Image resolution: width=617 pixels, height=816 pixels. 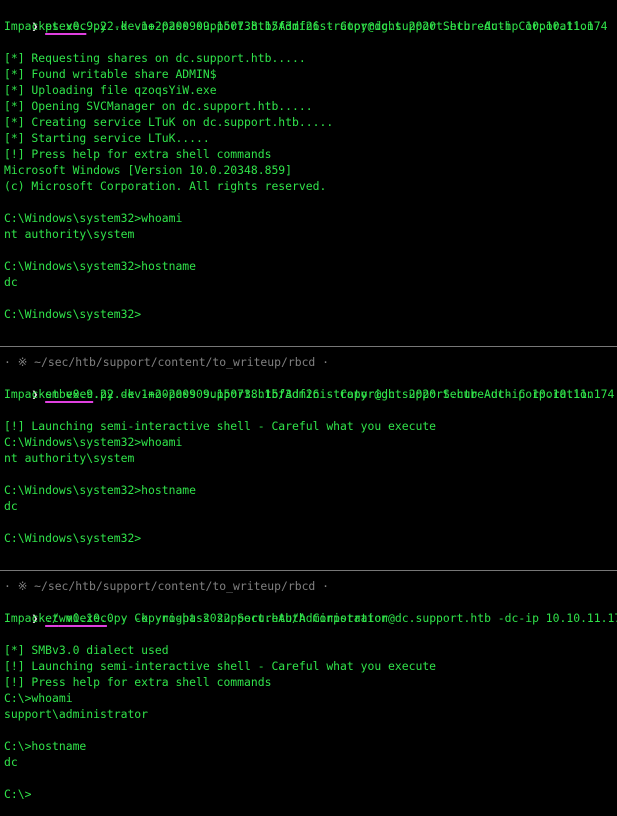 What do you see at coordinates (110, 74) in the screenshot?
I see `output-line: [*] Found writable share ADMIN$` at bounding box center [110, 74].